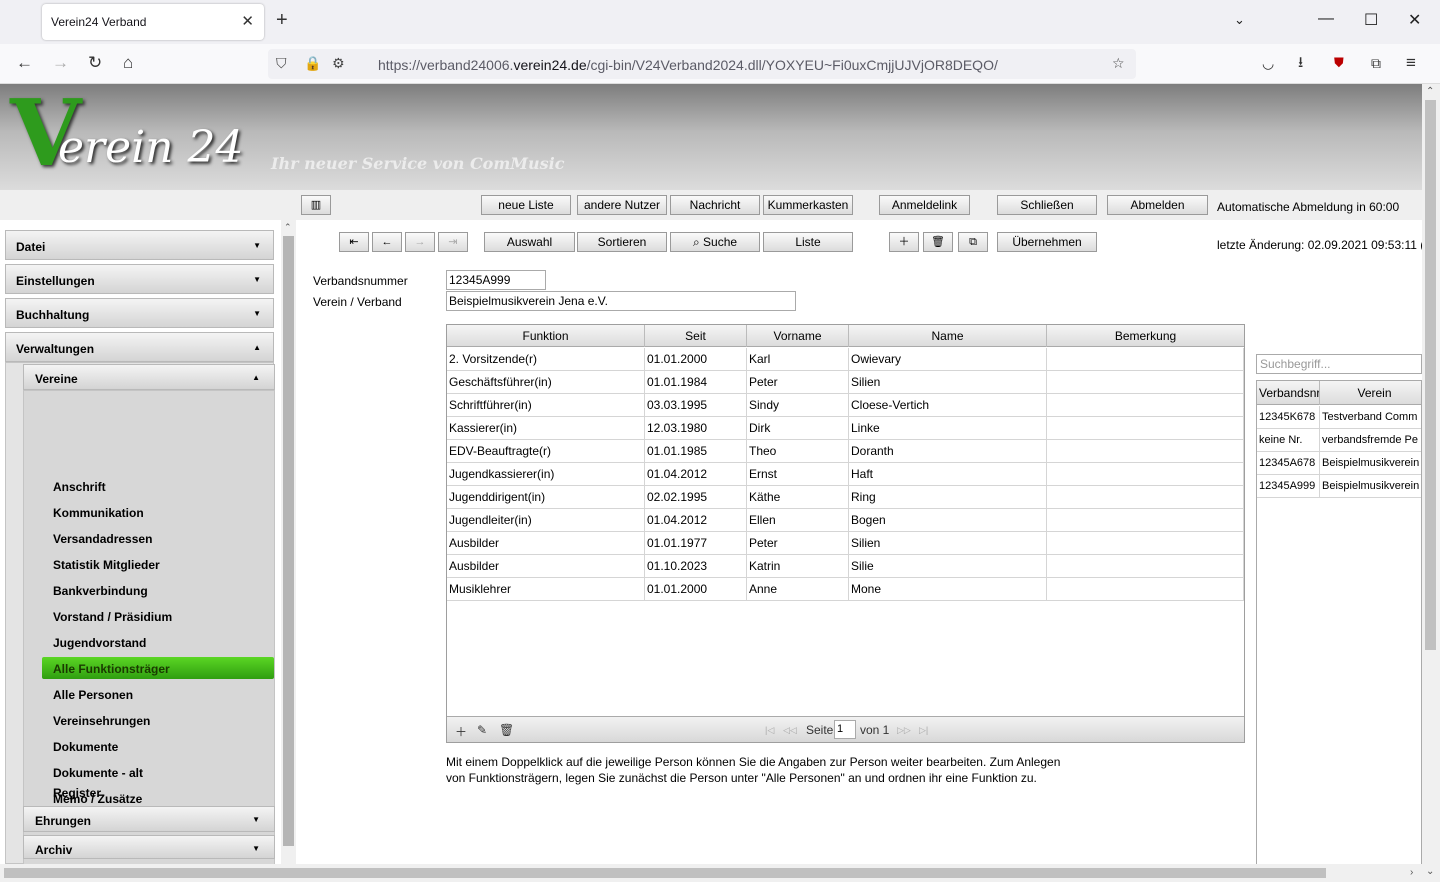 This screenshot has height=882, width=1440. Describe the element at coordinates (1339, 463) in the screenshot. I see `list-item: 12345A678 Beispielmusikverein` at that location.